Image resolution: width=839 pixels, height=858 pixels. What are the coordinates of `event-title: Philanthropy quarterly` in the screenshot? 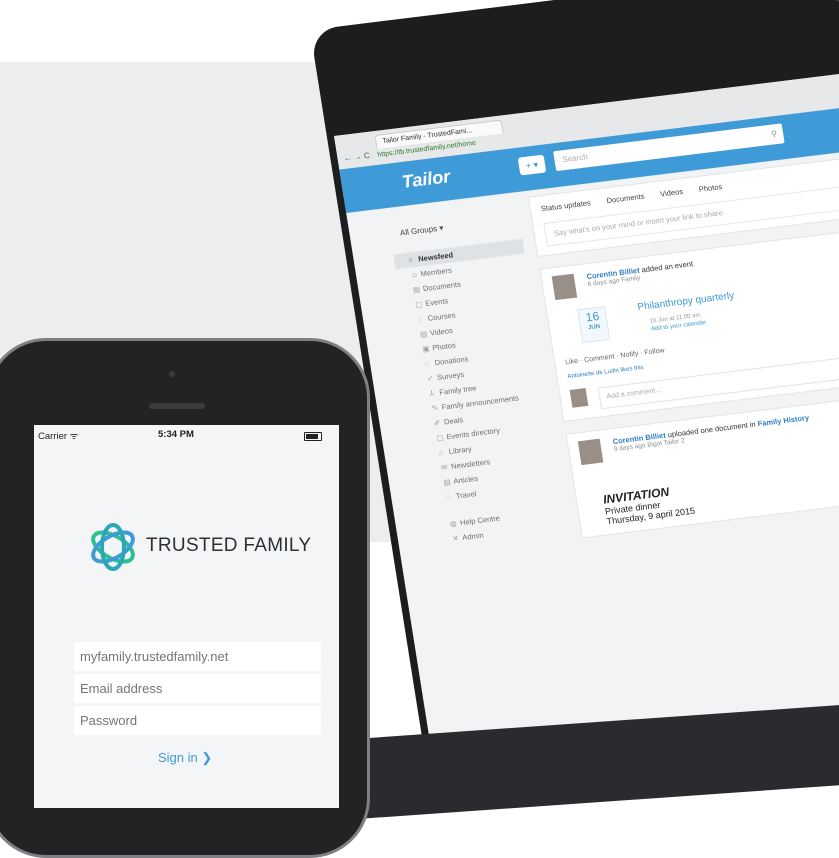 It's located at (686, 301).